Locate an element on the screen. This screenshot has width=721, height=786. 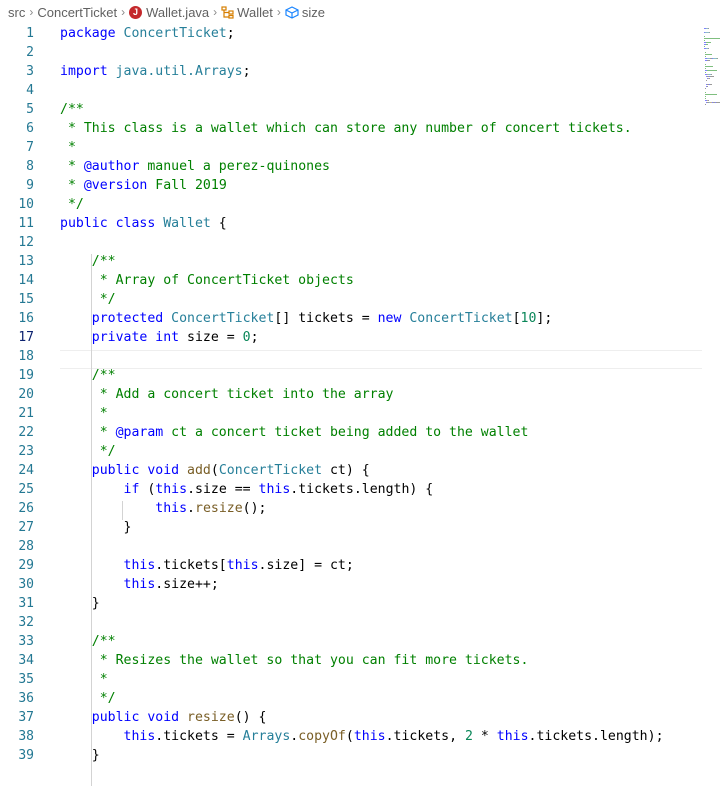
chevron-right-icon: › is located at coordinates (278, 12).